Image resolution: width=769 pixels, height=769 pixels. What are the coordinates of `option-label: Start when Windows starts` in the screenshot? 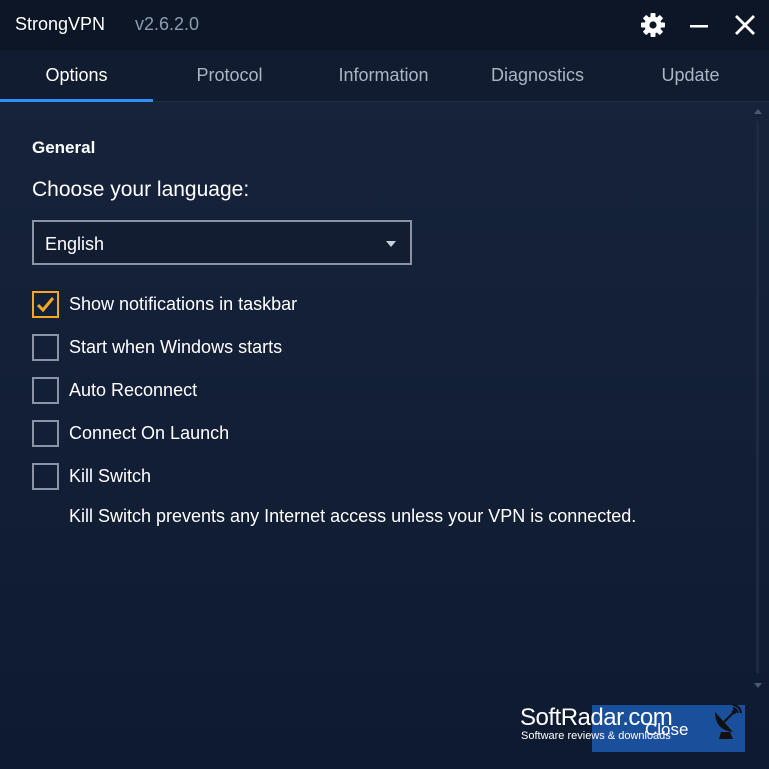 It's located at (176, 347).